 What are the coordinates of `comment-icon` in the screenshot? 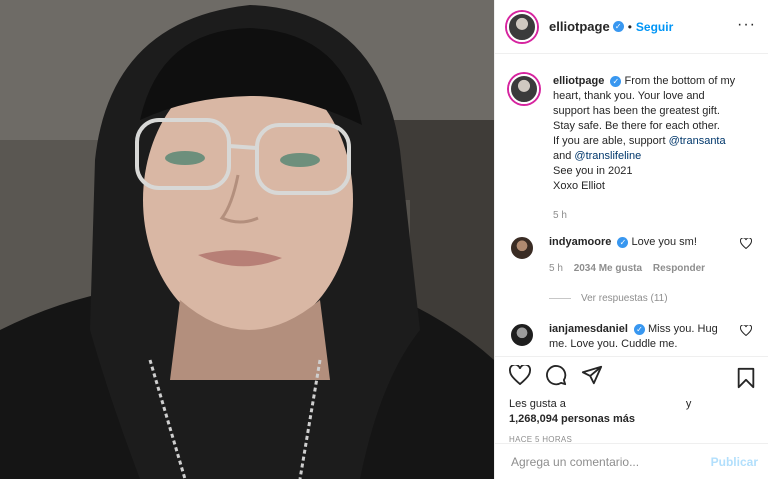 It's located at (556, 377).